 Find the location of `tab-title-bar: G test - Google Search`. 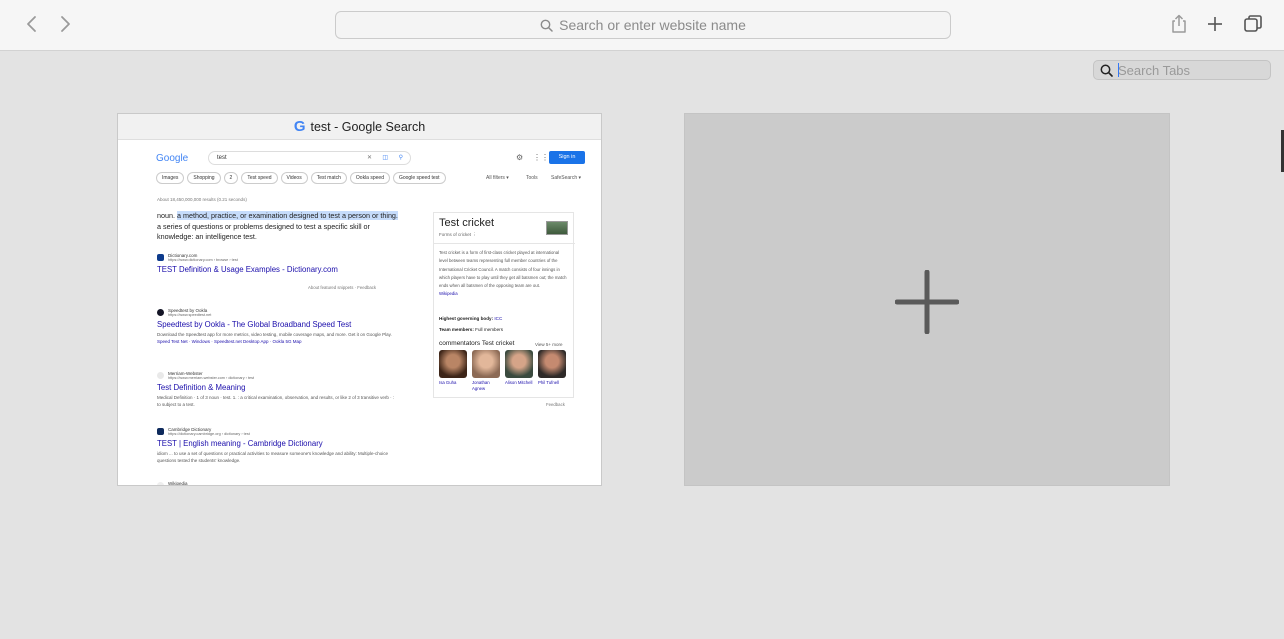

tab-title-bar: G test - Google Search is located at coordinates (359, 127).